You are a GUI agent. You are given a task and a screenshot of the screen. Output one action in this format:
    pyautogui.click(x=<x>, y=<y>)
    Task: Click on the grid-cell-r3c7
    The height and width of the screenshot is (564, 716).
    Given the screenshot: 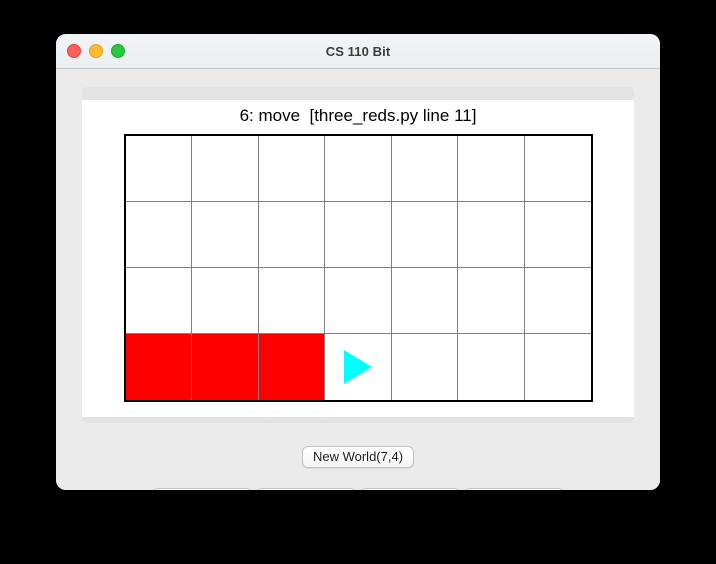 What is the action you would take?
    pyautogui.click(x=557, y=301)
    